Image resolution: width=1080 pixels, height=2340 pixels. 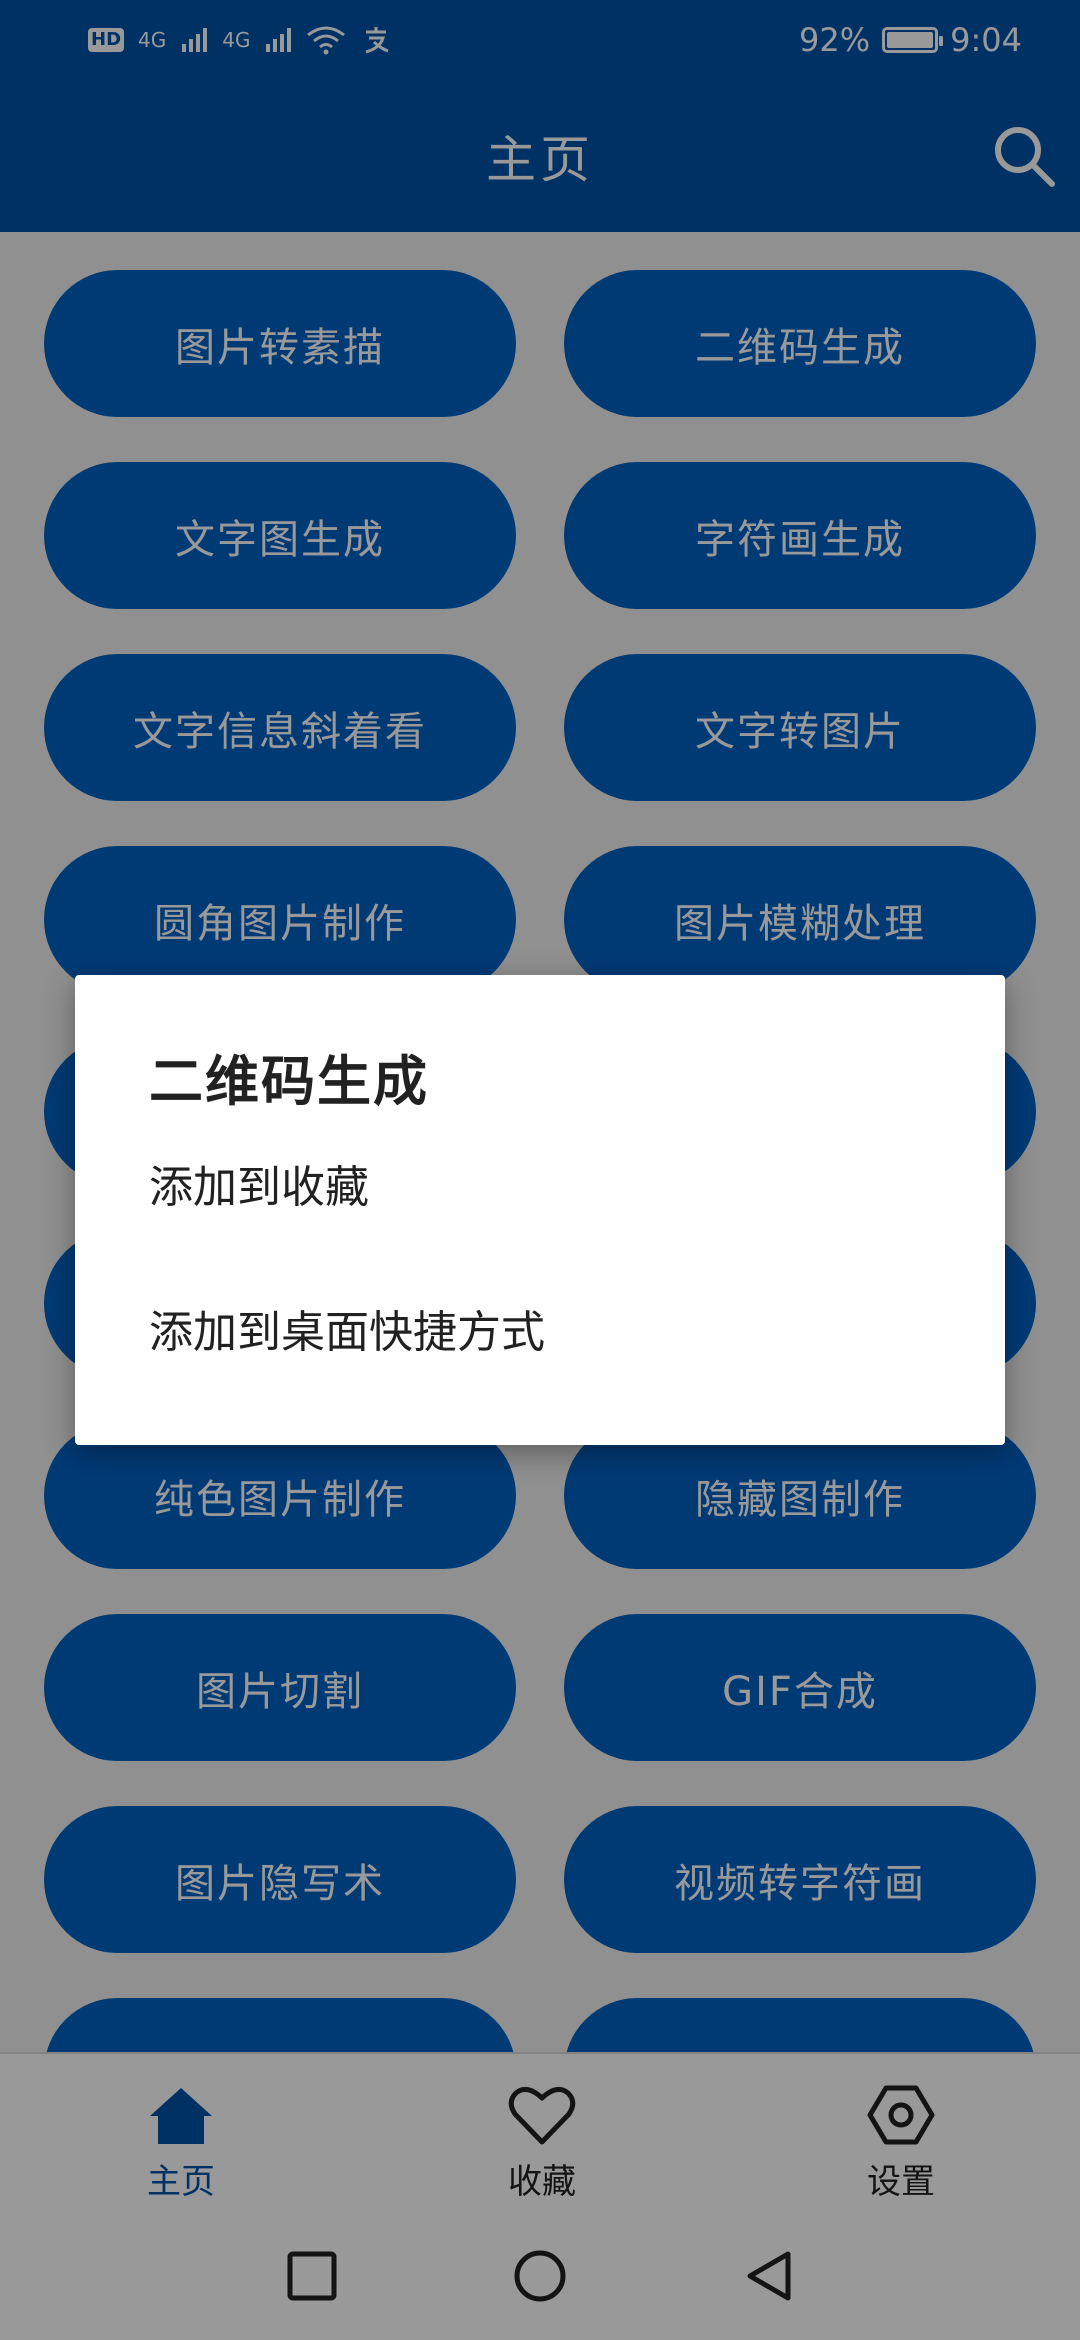 I want to click on add-desktop-shortcut-option: 添加到桌面快捷方式, so click(x=540, y=1328).